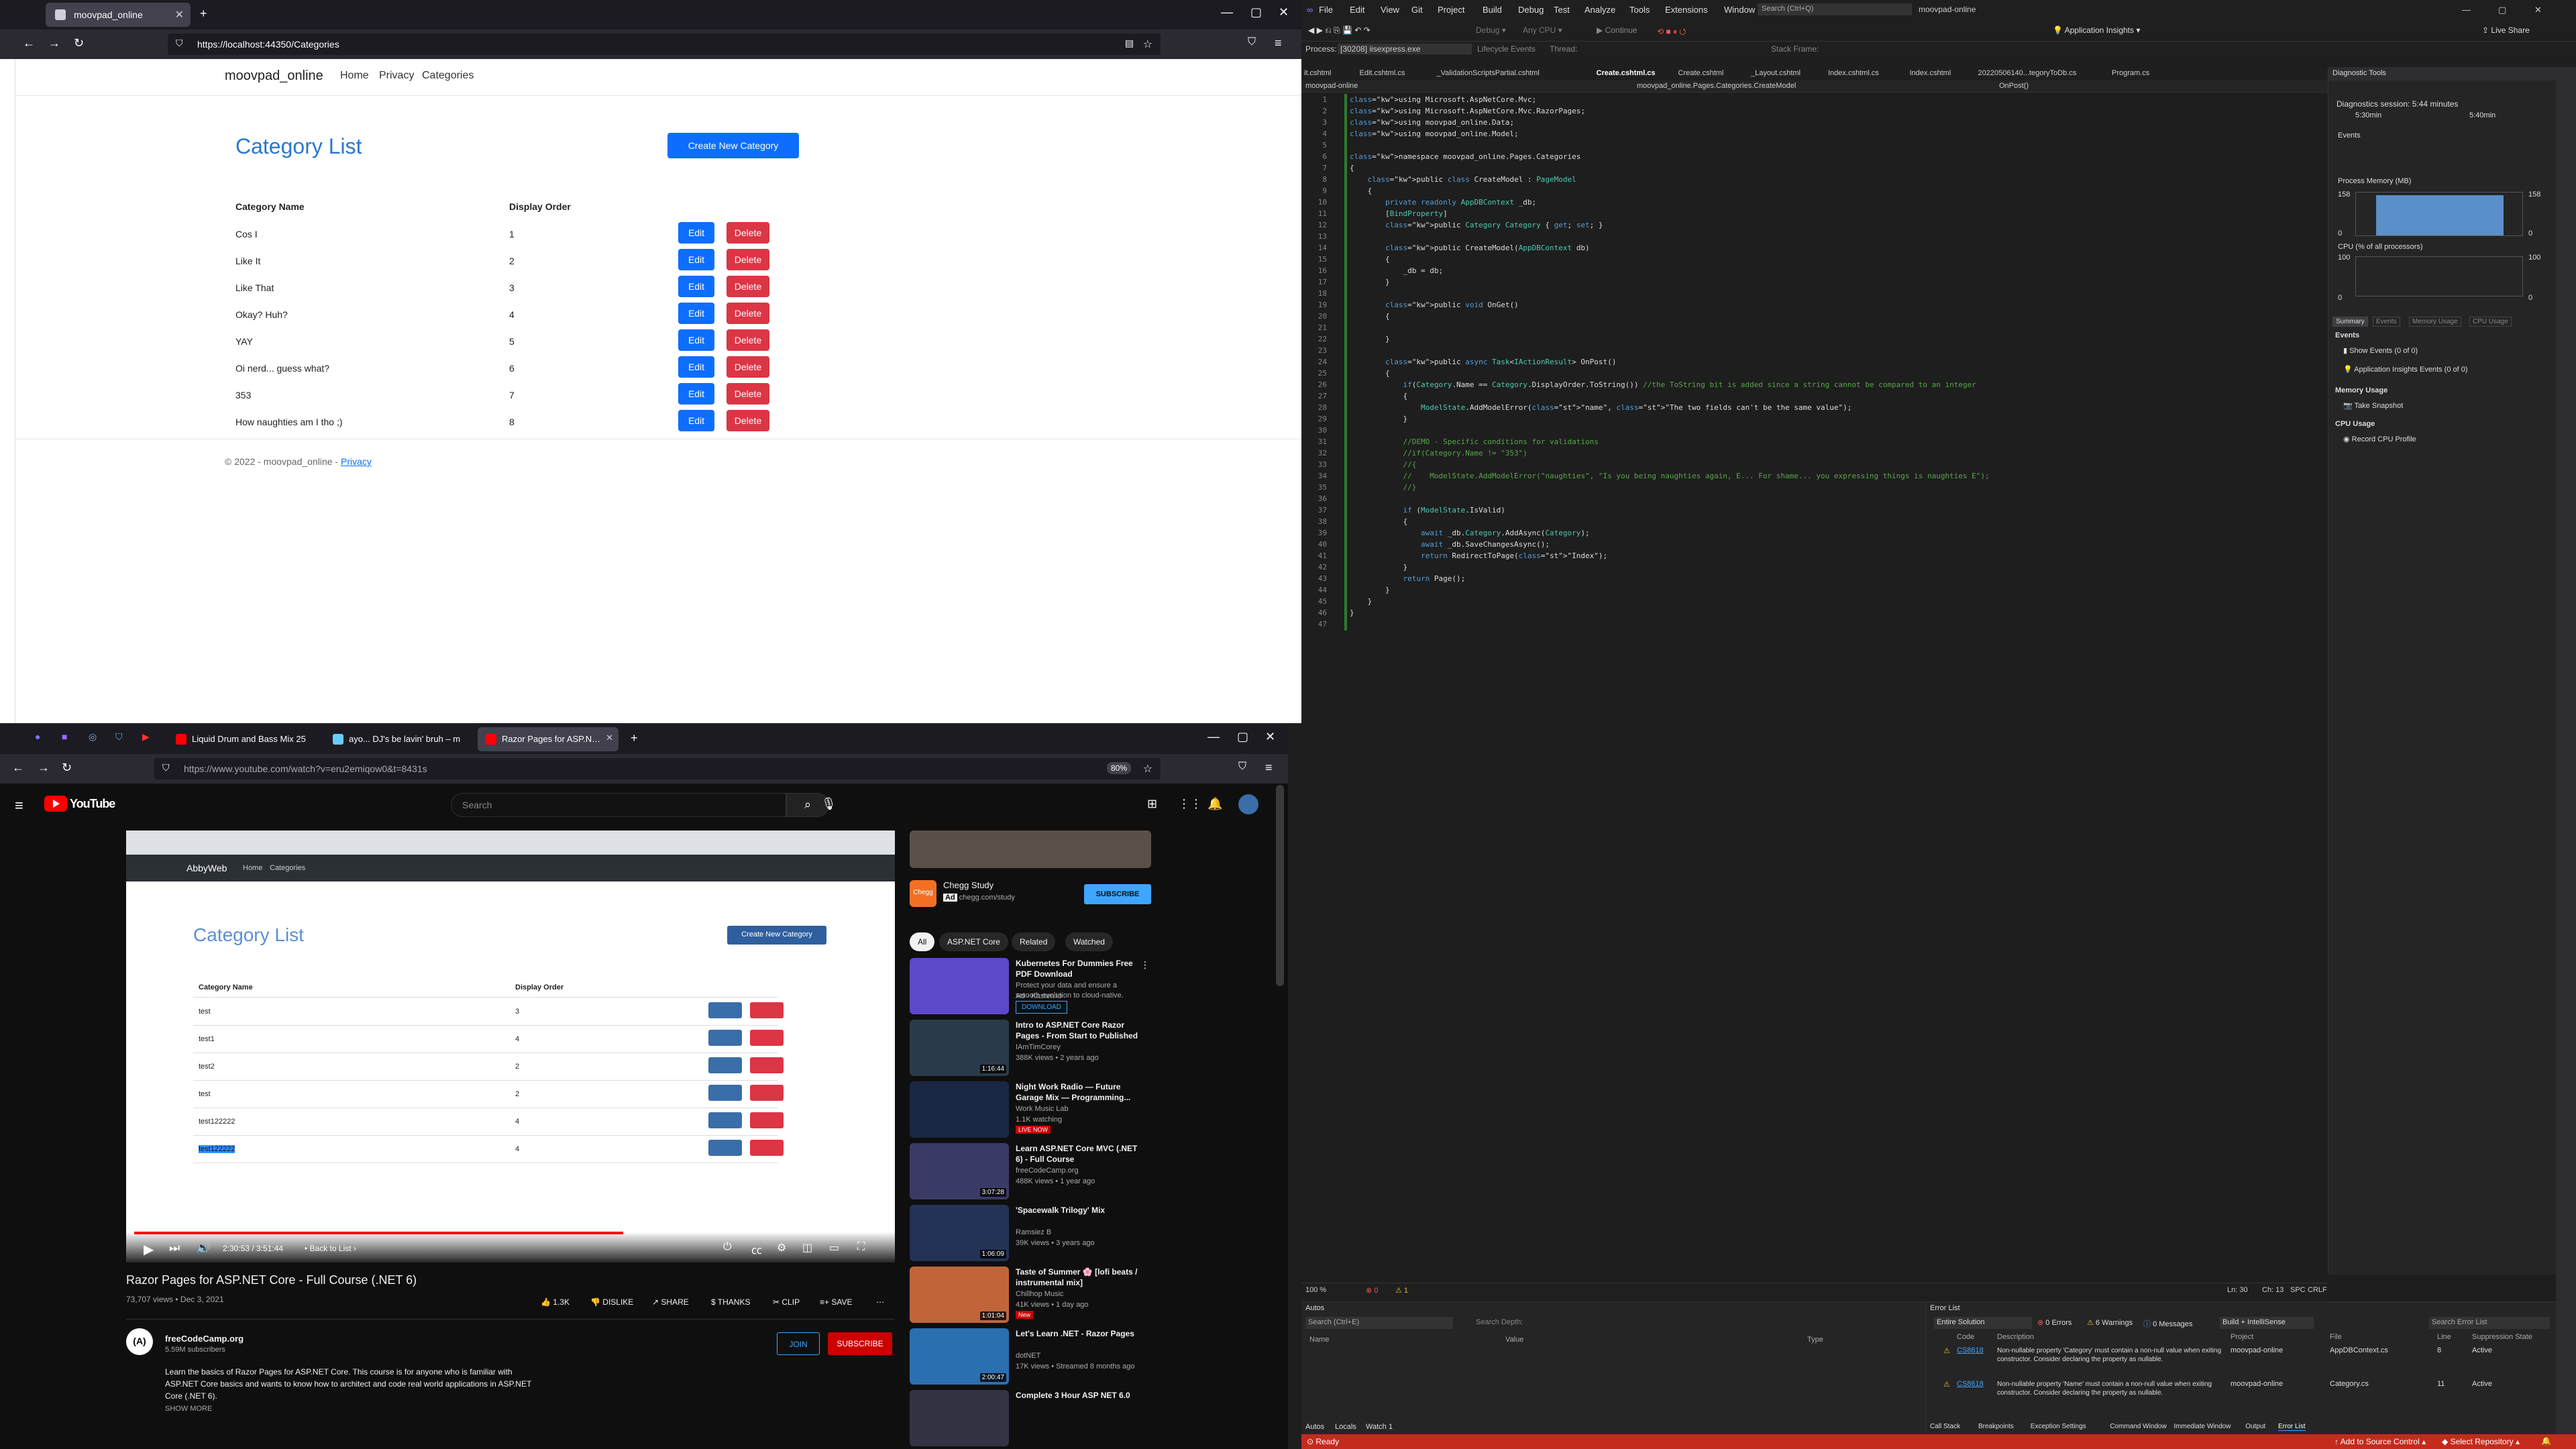 This screenshot has width=2576, height=1449. What do you see at coordinates (807, 1247) in the screenshot?
I see `miniplayer-icon: ◫` at bounding box center [807, 1247].